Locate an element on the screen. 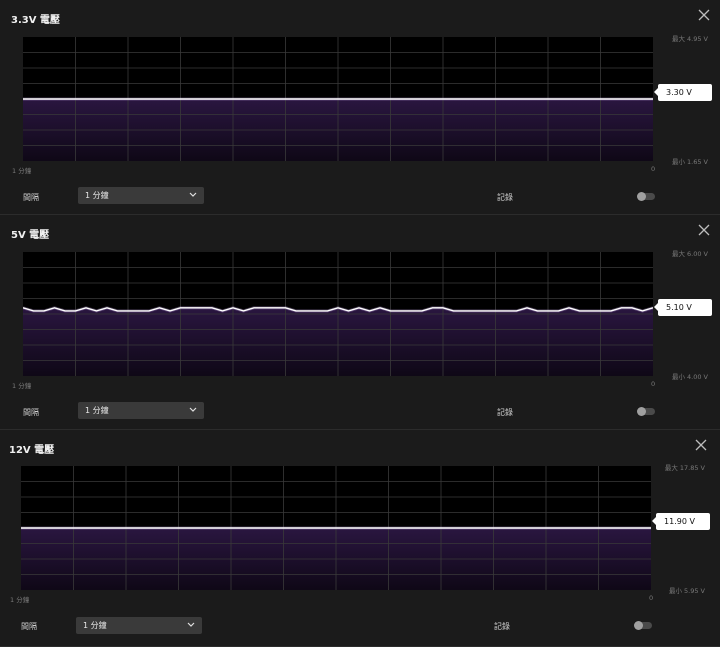 This screenshot has width=720, height=647. current-value-tag: 5.10 V is located at coordinates (683, 307).